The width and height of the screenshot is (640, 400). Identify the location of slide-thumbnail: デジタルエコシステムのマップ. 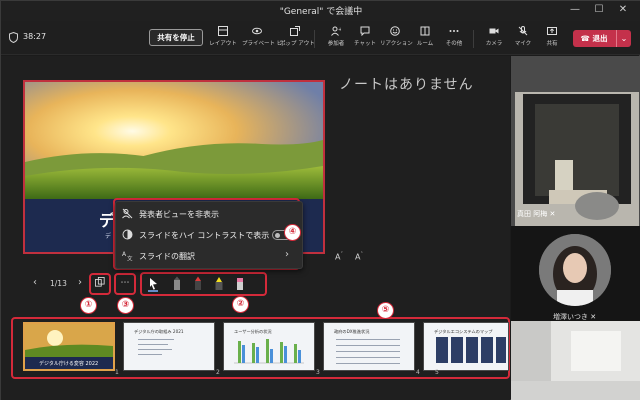
(466, 346).